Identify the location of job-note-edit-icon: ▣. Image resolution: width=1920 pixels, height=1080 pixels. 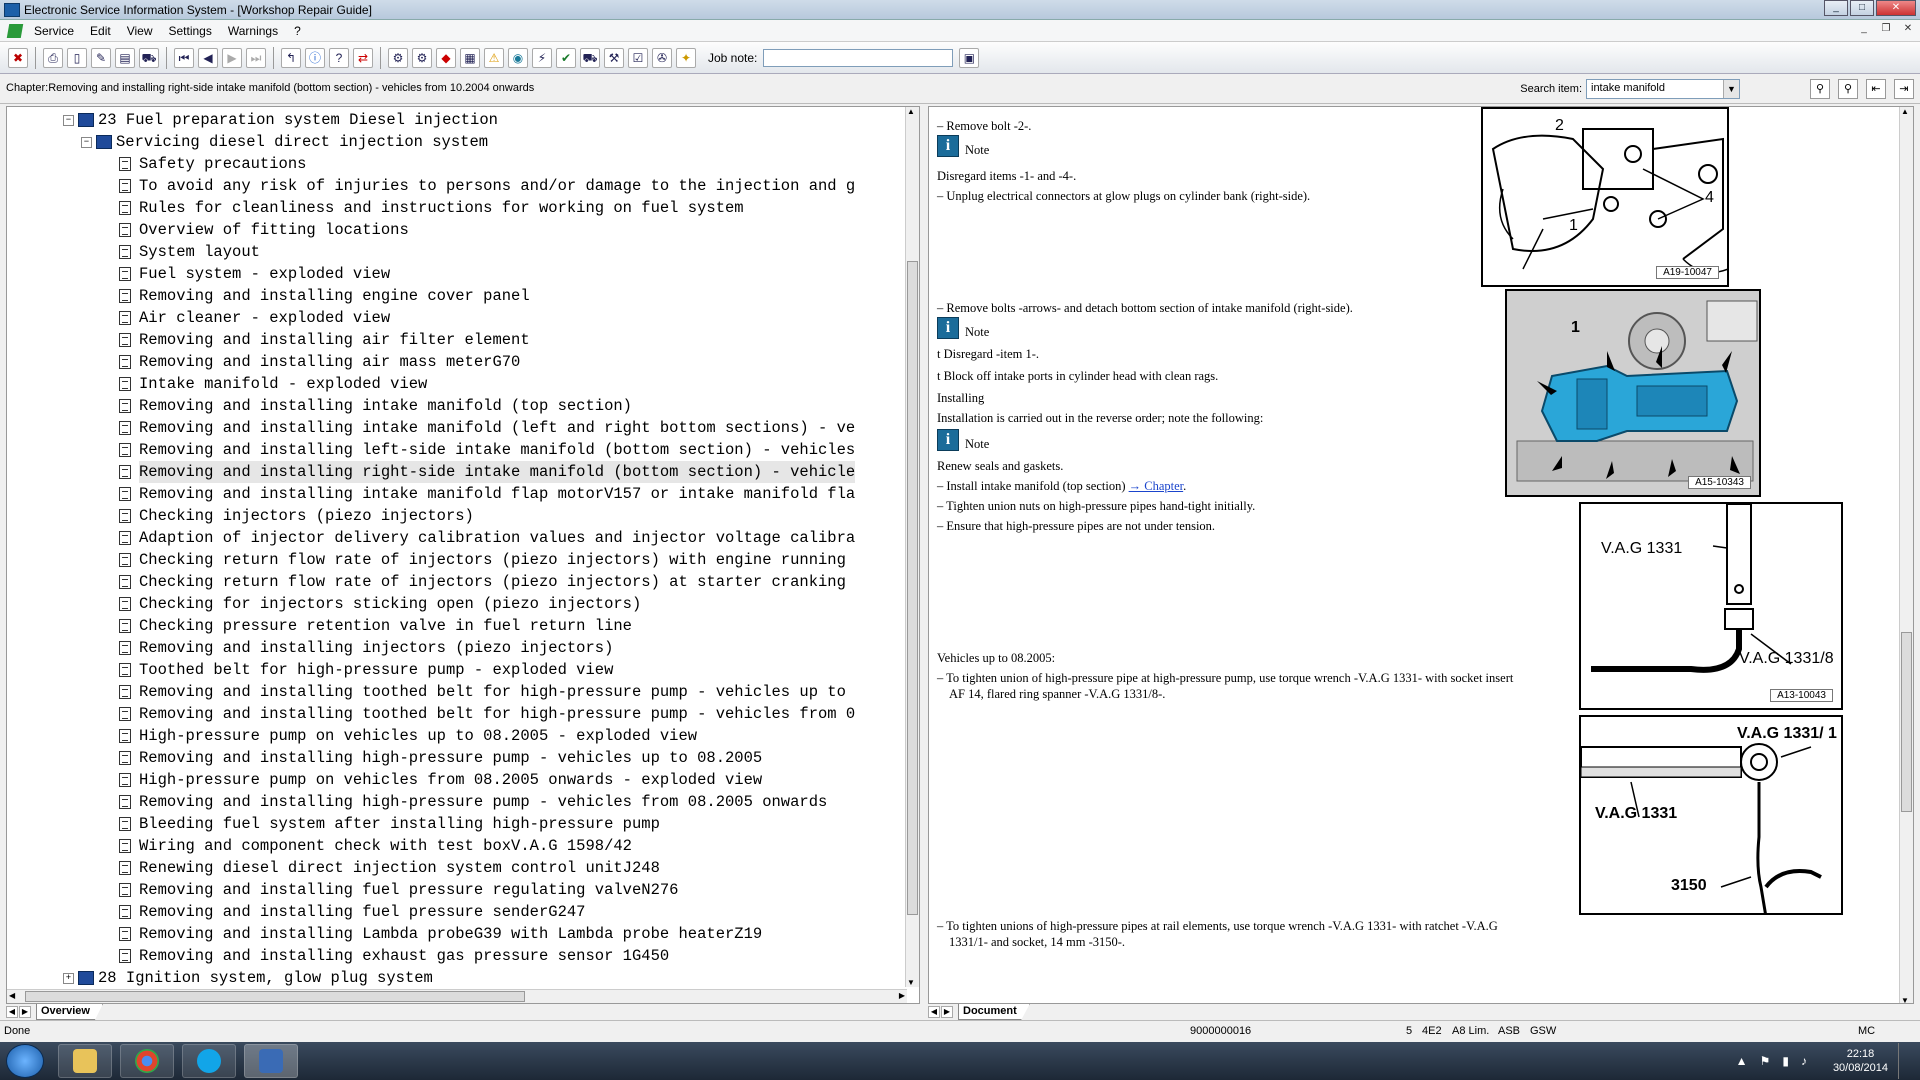
(969, 57).